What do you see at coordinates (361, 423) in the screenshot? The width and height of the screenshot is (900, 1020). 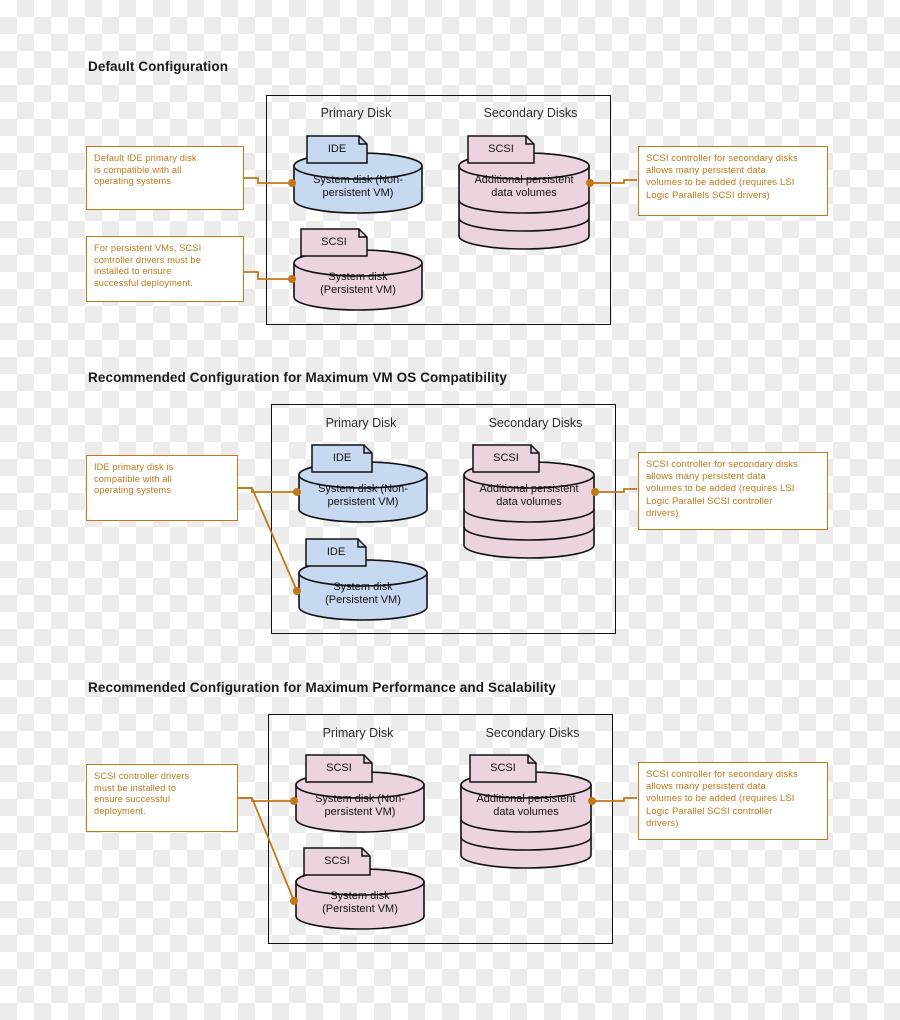 I see `column-header-primary-2: Primary Disk` at bounding box center [361, 423].